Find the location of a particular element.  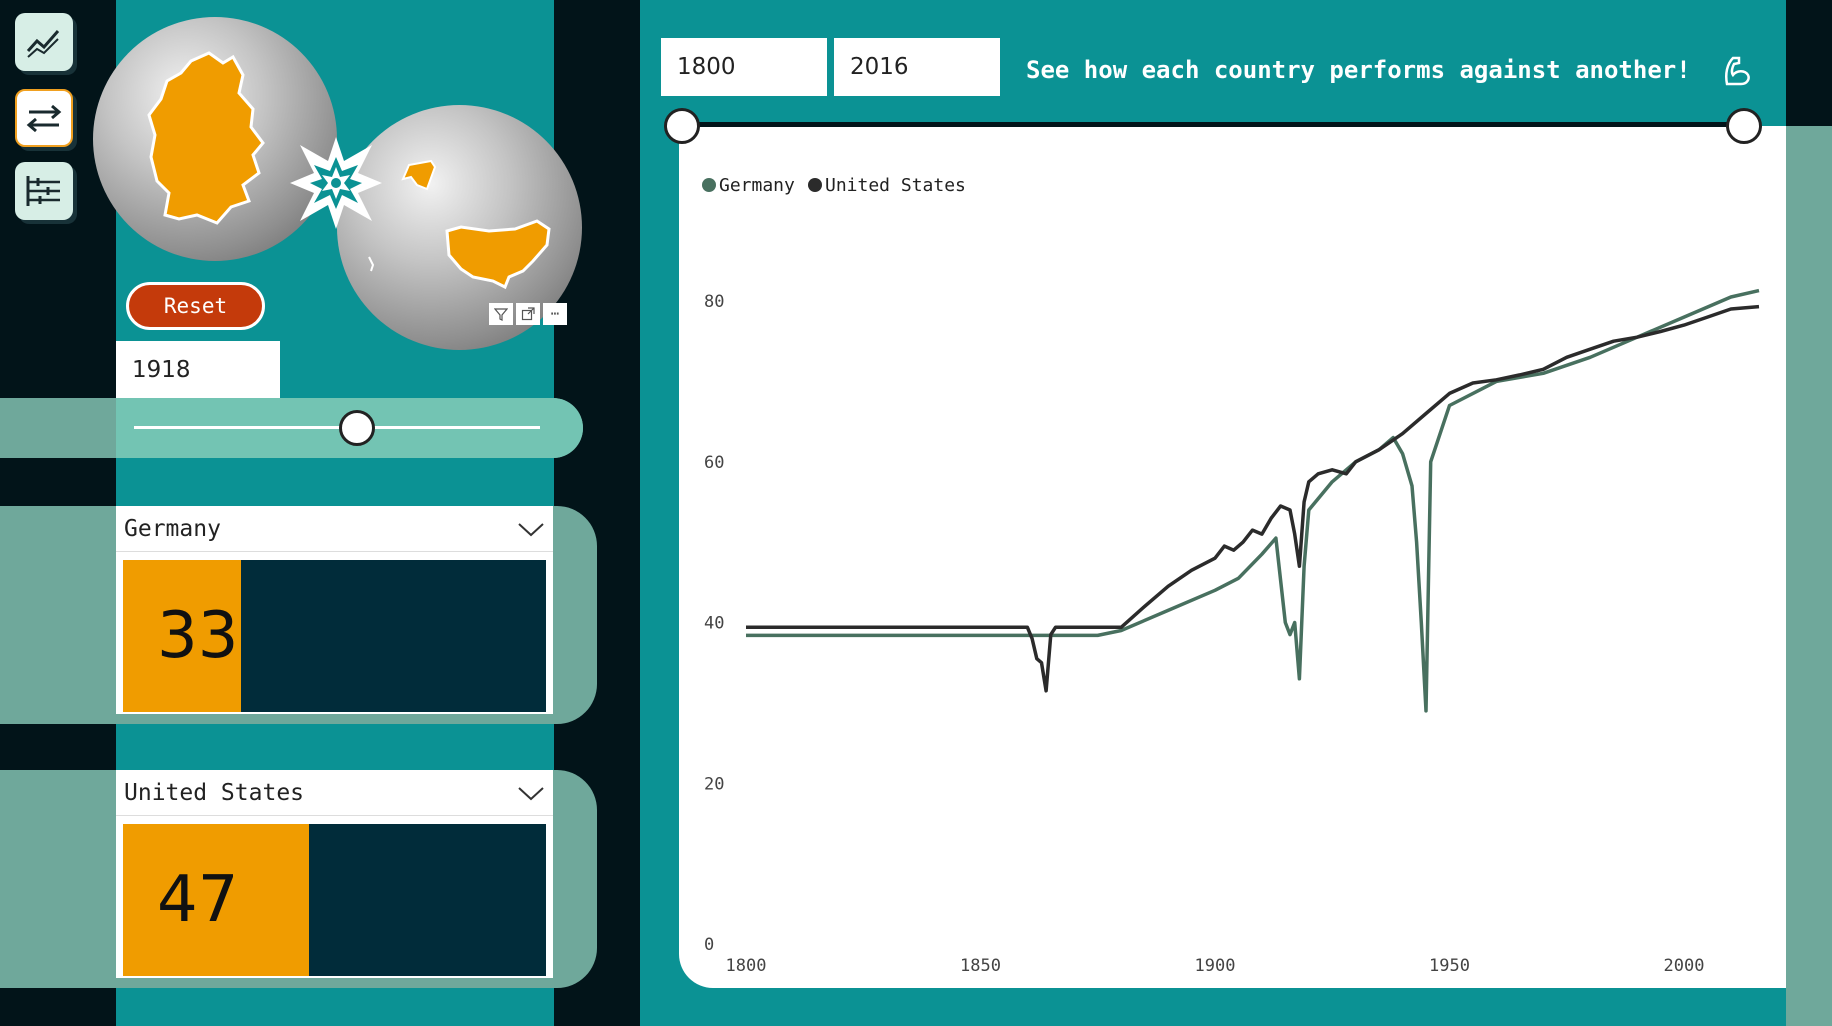

versus-burst-icon is located at coordinates (336, 183).